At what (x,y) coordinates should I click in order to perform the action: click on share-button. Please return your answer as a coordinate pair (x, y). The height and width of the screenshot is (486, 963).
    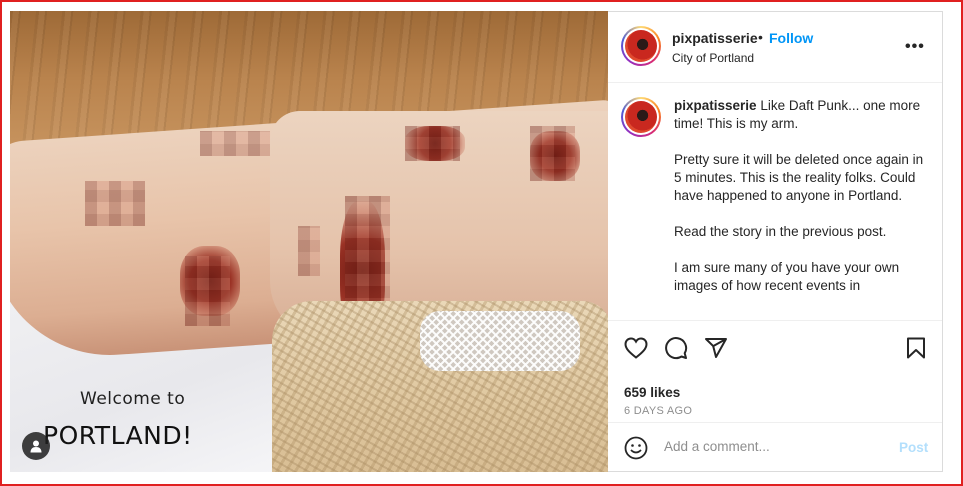
    Looking at the image, I should click on (716, 348).